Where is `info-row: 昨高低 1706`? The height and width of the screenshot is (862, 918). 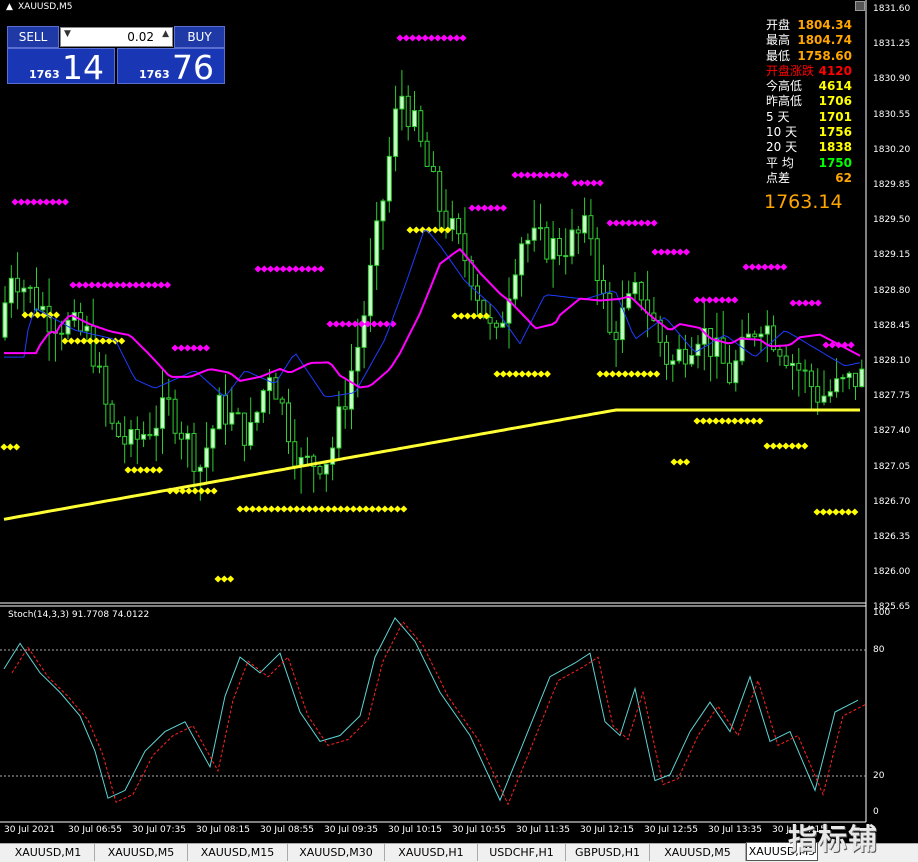 info-row: 昨高低 1706 is located at coordinates (811, 101).